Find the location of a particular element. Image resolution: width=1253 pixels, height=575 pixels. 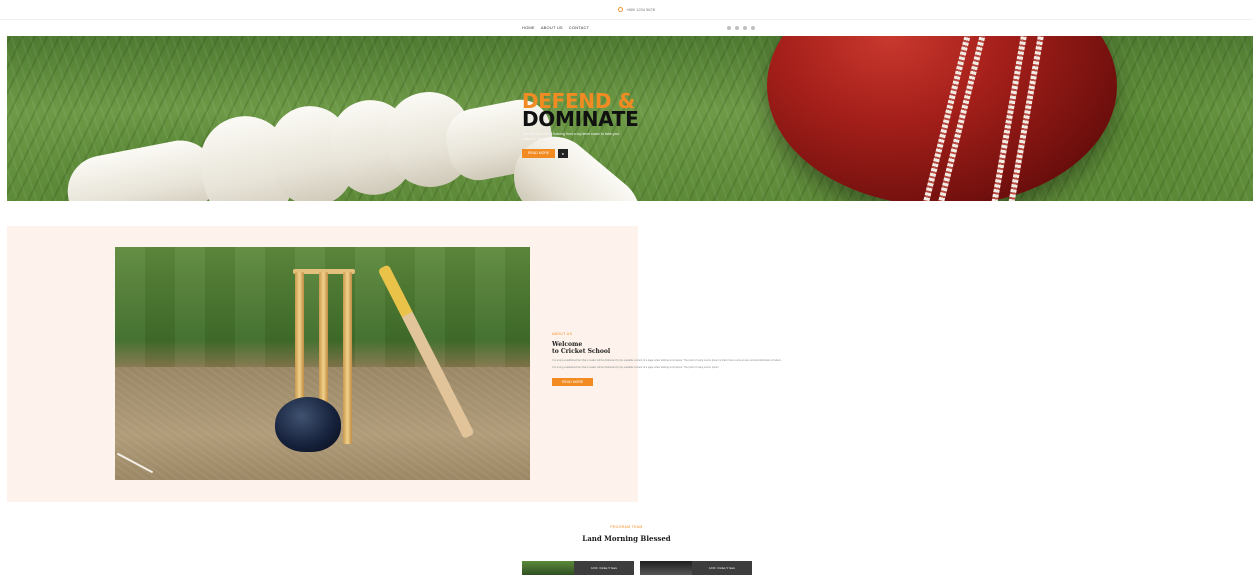

about-eyebrow: About Us is located at coordinates (562, 334).